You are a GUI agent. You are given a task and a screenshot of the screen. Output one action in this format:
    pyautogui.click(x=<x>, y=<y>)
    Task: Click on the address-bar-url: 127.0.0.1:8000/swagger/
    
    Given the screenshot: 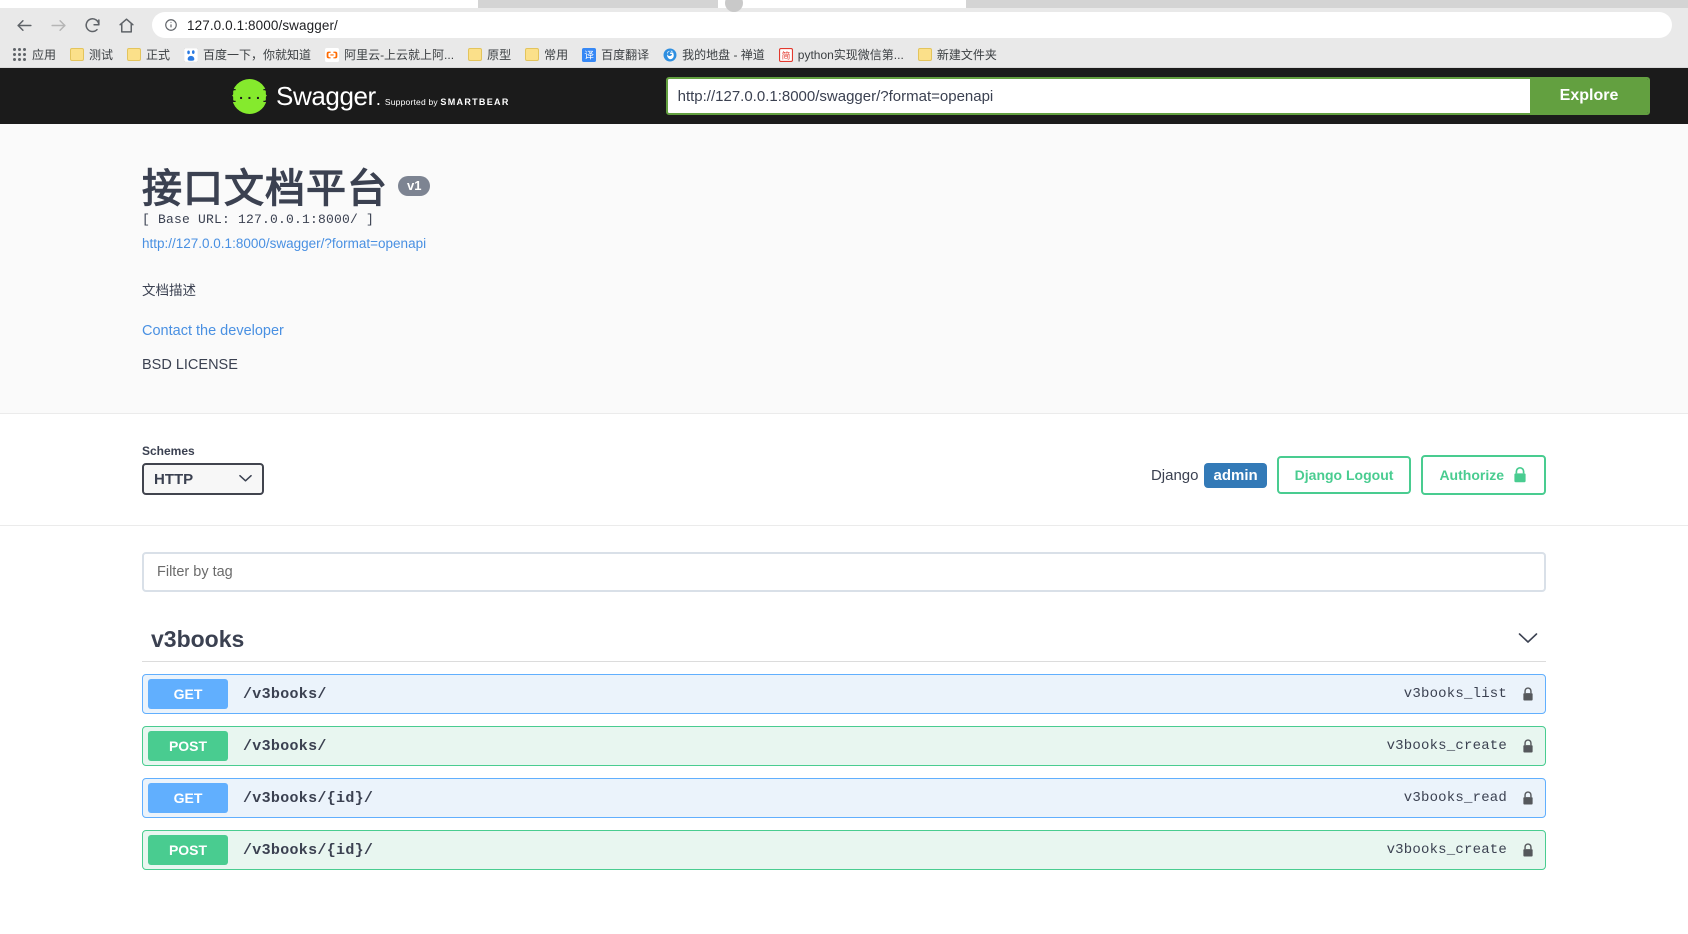 What is the action you would take?
    pyautogui.click(x=262, y=25)
    